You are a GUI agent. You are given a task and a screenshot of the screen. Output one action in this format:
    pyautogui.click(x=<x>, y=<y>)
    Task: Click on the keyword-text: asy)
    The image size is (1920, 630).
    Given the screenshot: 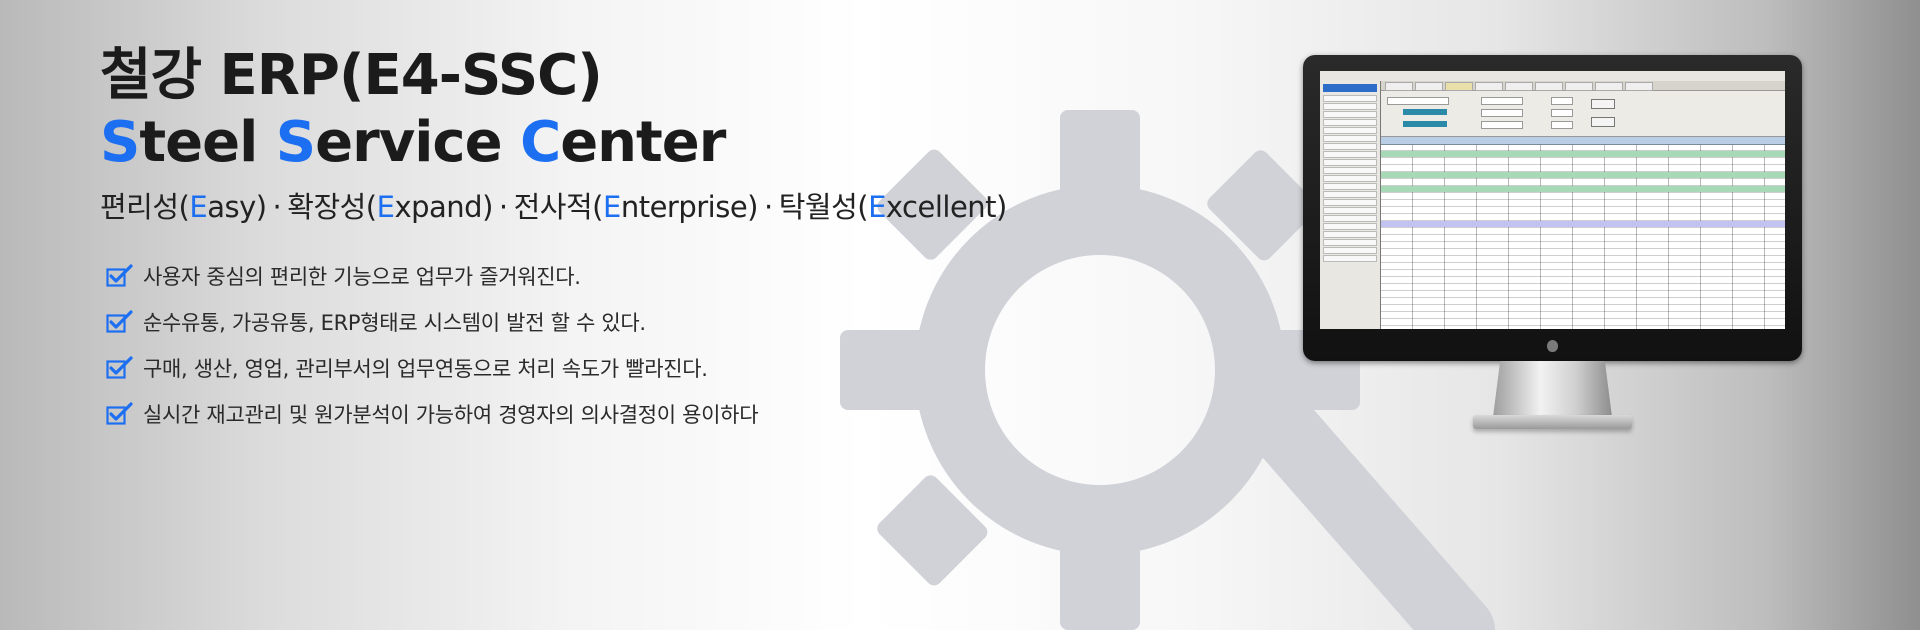 What is the action you would take?
    pyautogui.click(x=237, y=207)
    